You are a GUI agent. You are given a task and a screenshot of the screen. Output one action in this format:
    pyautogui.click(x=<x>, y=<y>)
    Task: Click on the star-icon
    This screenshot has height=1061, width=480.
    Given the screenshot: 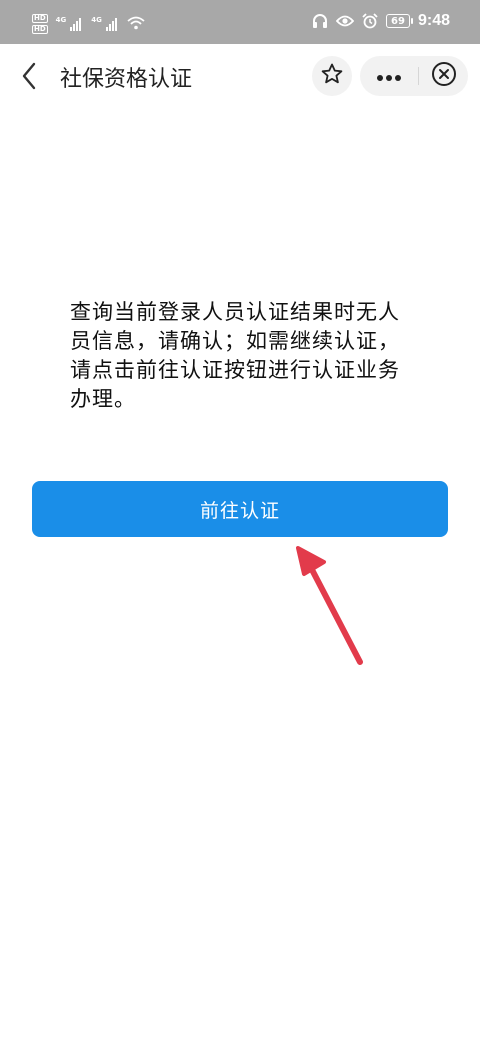 What is the action you would take?
    pyautogui.click(x=332, y=76)
    